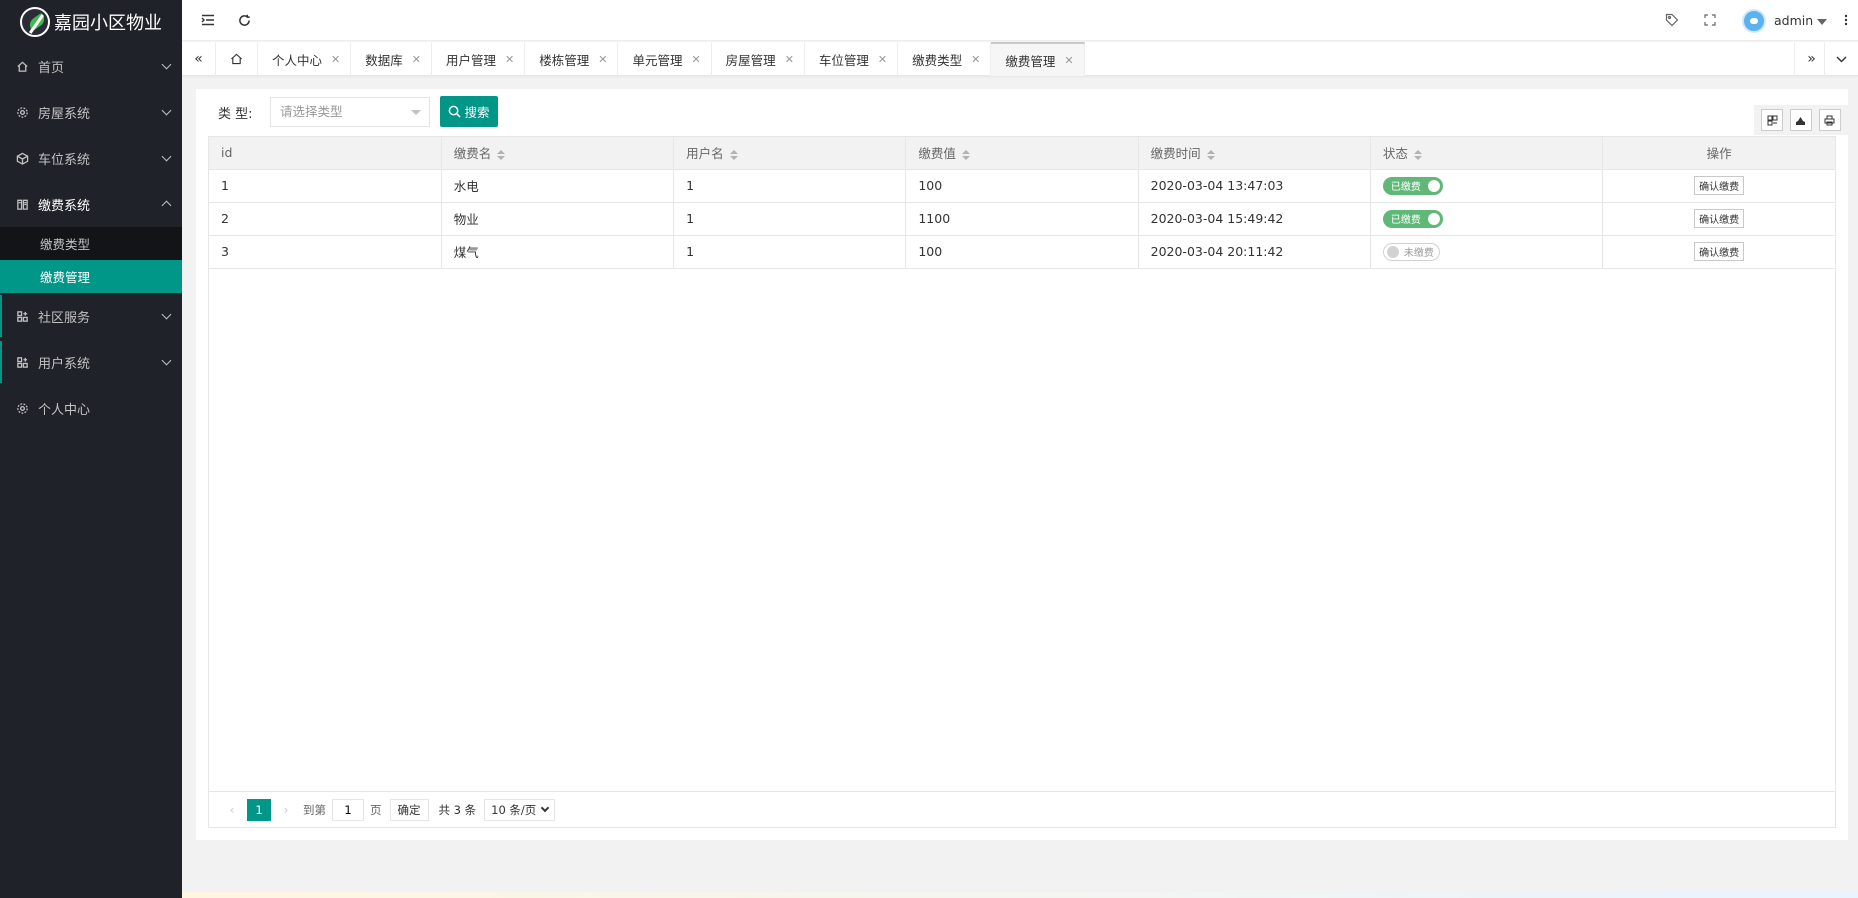 This screenshot has width=1858, height=898. What do you see at coordinates (409, 809) in the screenshot?
I see `goto-confirm-button: 确定` at bounding box center [409, 809].